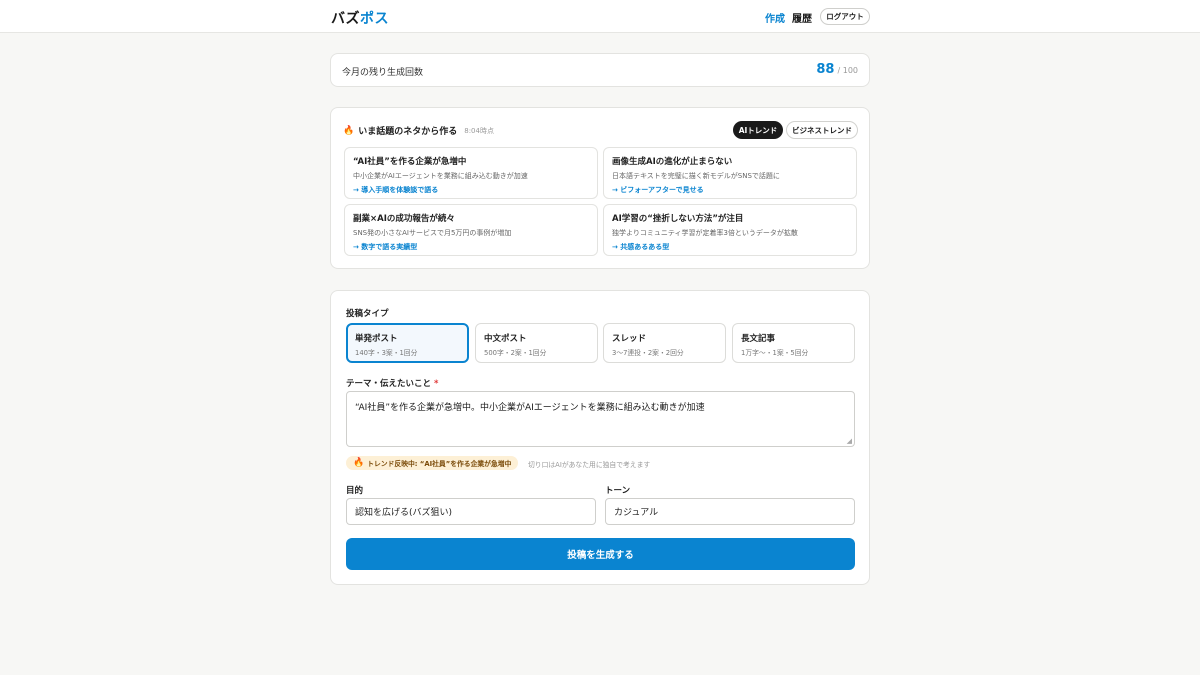  I want to click on purpose-label: 目的, so click(355, 491).